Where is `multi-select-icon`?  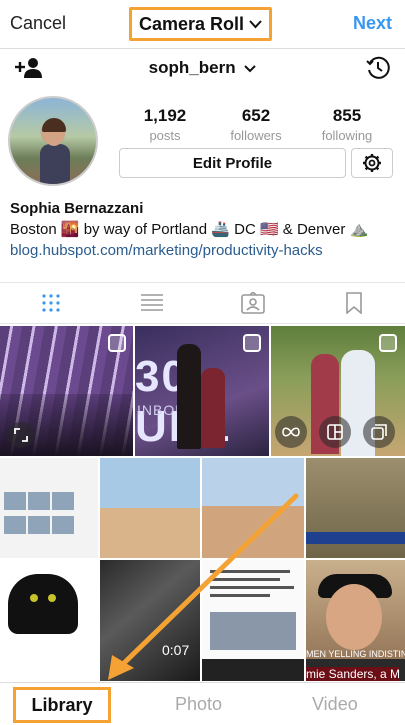 multi-select-icon is located at coordinates (379, 432).